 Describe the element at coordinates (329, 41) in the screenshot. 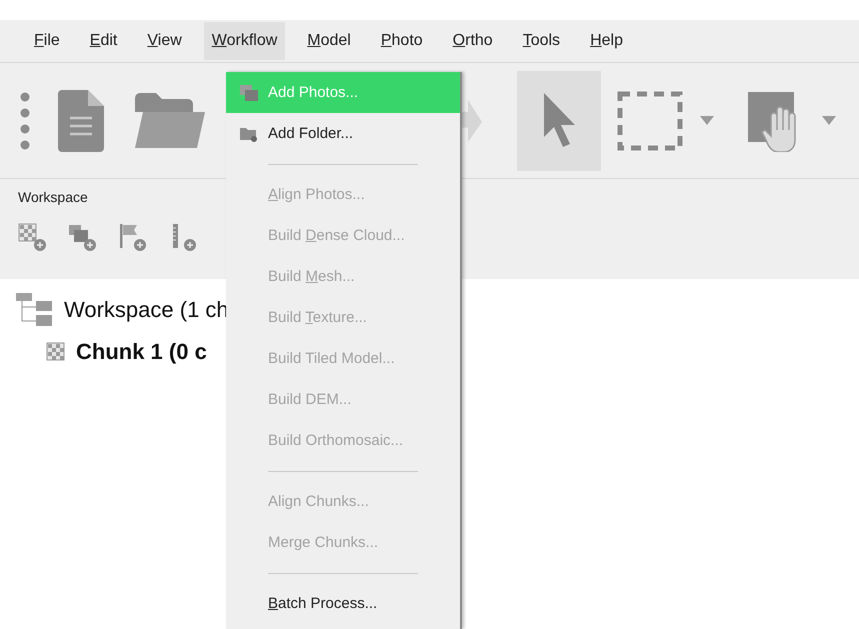

I see `menu-item: Model` at that location.